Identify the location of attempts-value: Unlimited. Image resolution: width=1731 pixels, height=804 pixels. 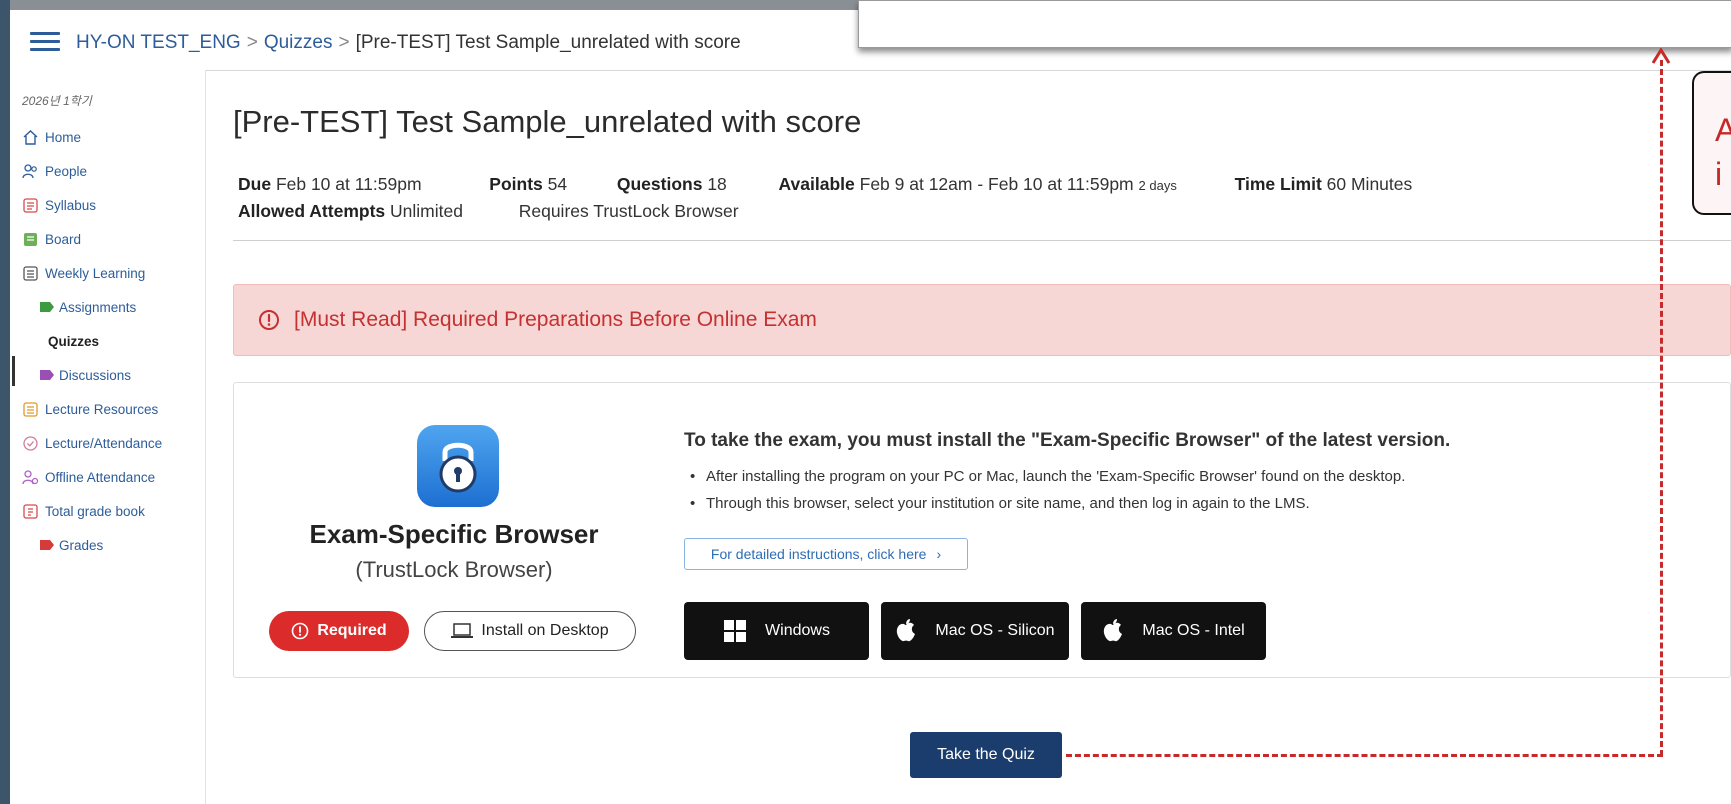
(426, 211).